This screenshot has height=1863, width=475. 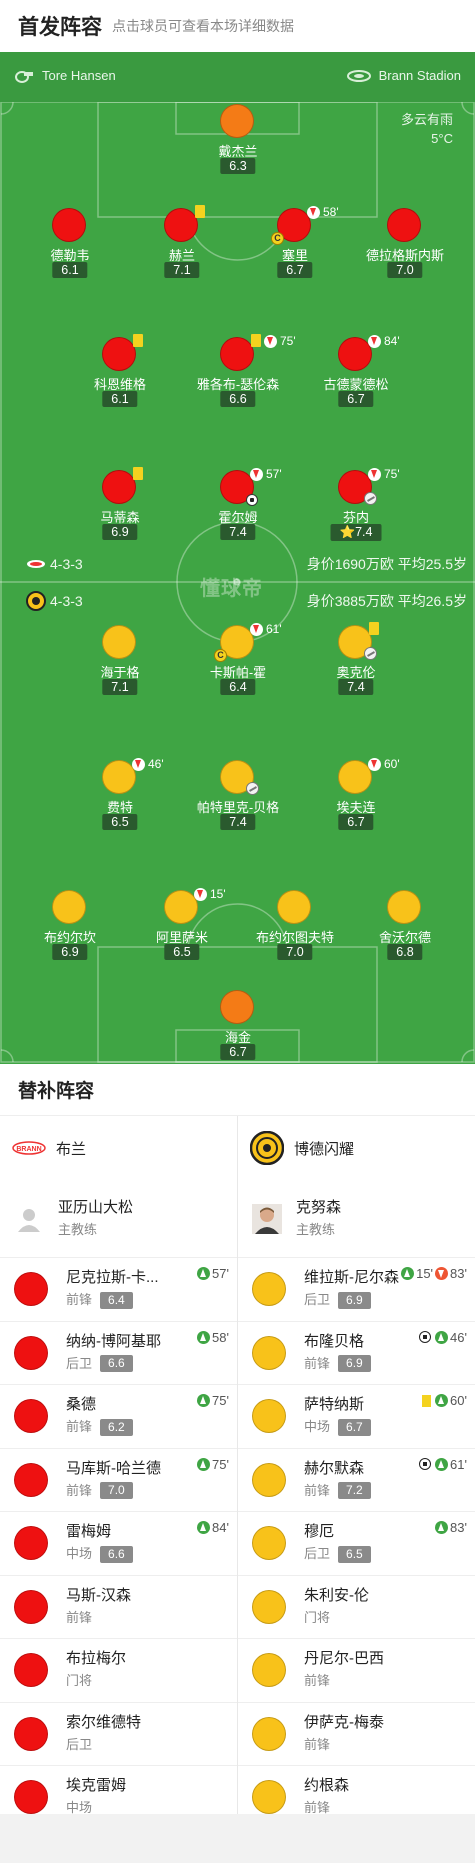 What do you see at coordinates (104, 1722) in the screenshot?
I see `sub-player-name: 索尔维德特` at bounding box center [104, 1722].